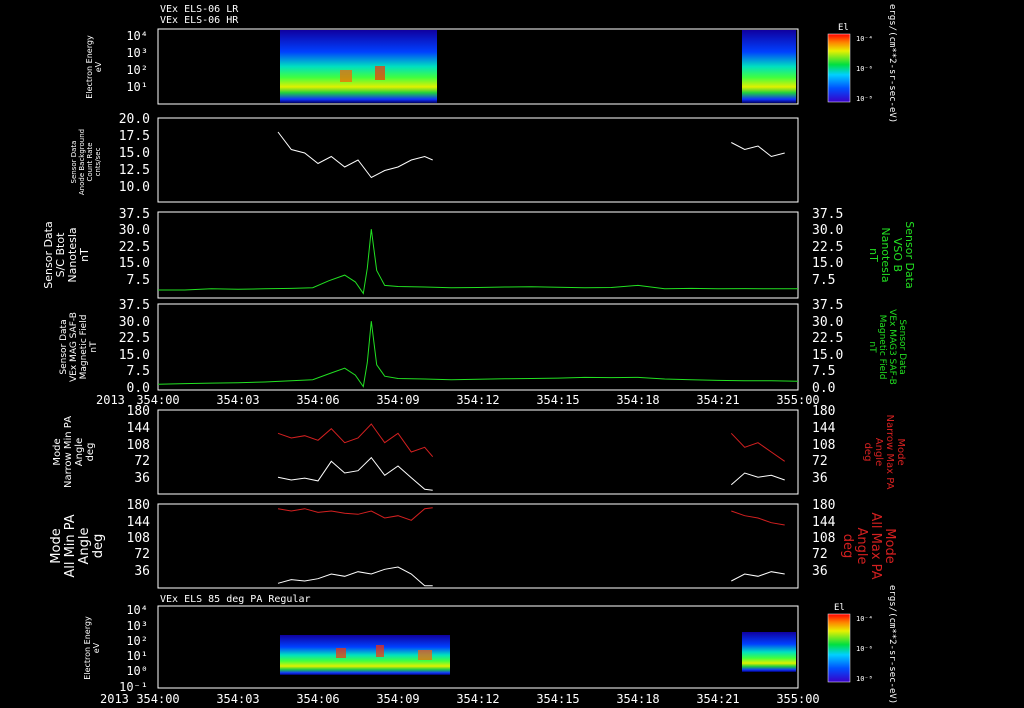 The image size is (1024, 708). I want to click on header-line-2: VEx ELS-06 HR, so click(199, 20).